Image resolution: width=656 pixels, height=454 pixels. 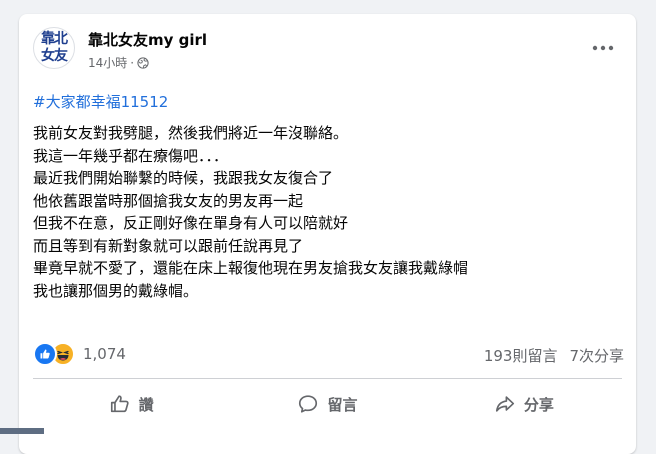 I want to click on comment-label: 留言, so click(x=342, y=404).